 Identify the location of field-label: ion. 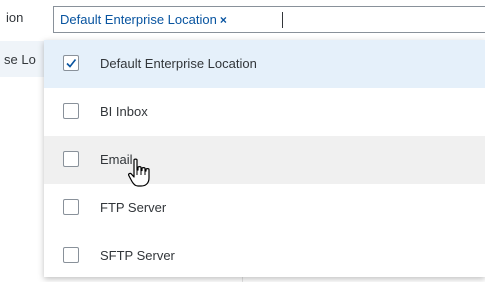
(15, 17).